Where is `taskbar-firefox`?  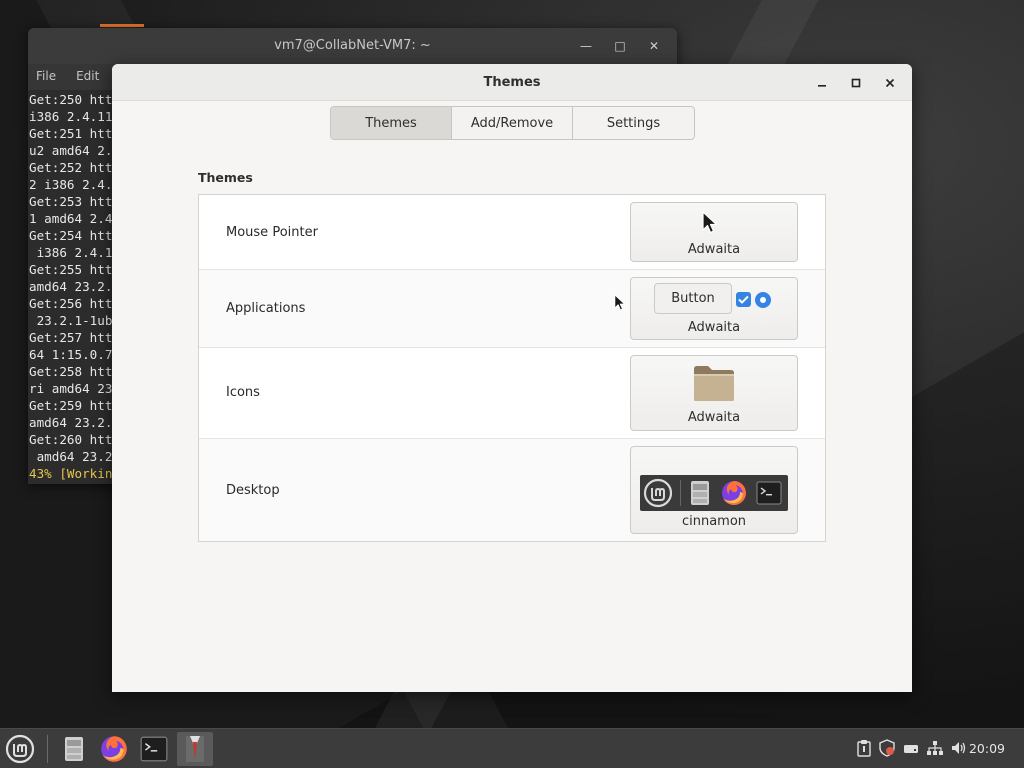 taskbar-firefox is located at coordinates (114, 749).